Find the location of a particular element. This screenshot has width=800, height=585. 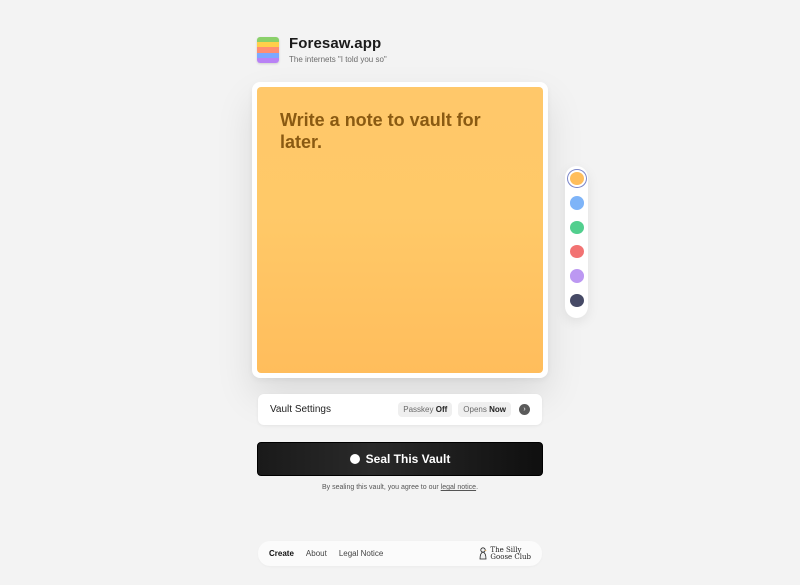

note-input is located at coordinates (400, 230).